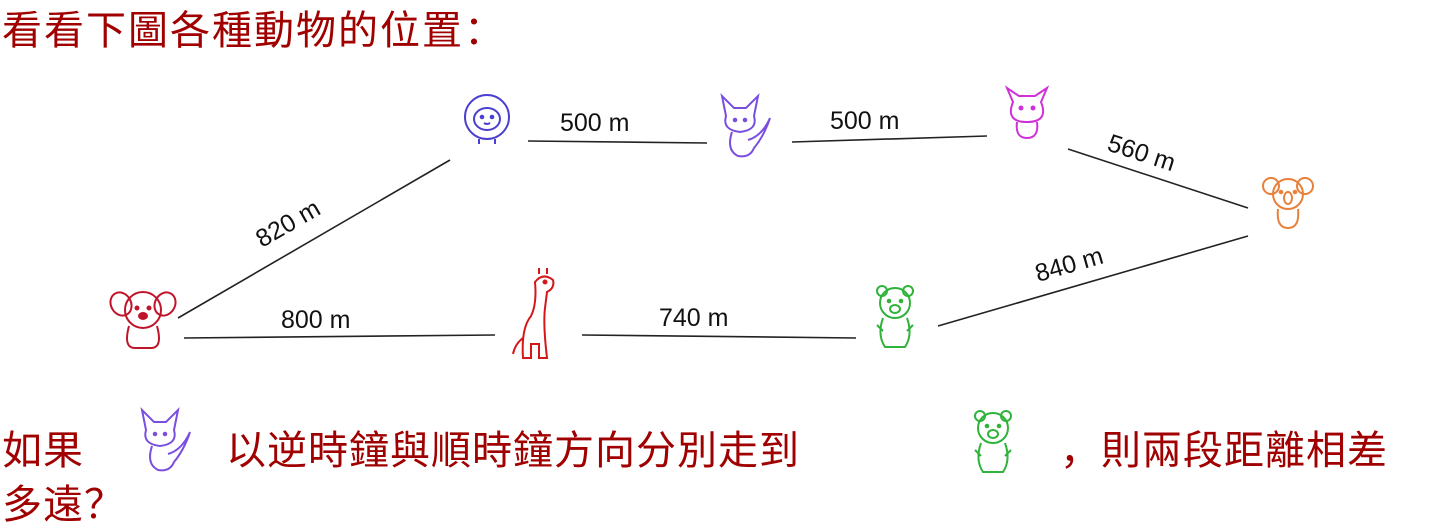 The width and height of the screenshot is (1454, 524). I want to click on fox-question-icon, so click(165, 439).